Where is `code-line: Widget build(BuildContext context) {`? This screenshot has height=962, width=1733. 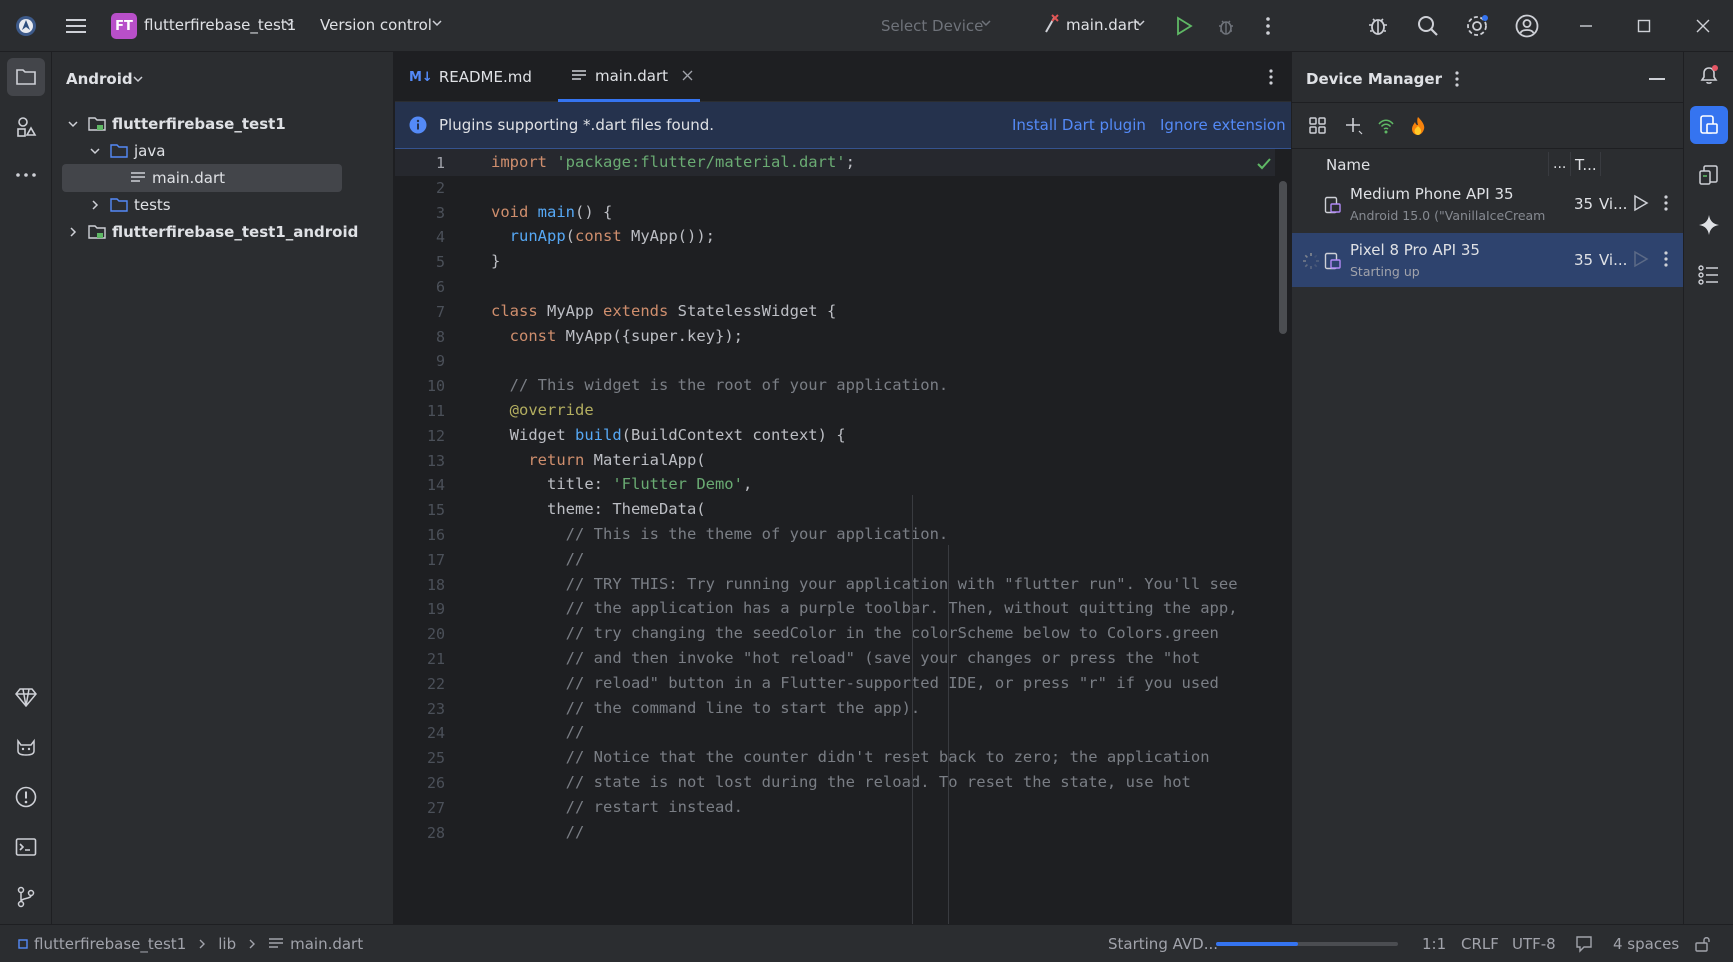 code-line: Widget build(BuildContext context) { is located at coordinates (668, 435).